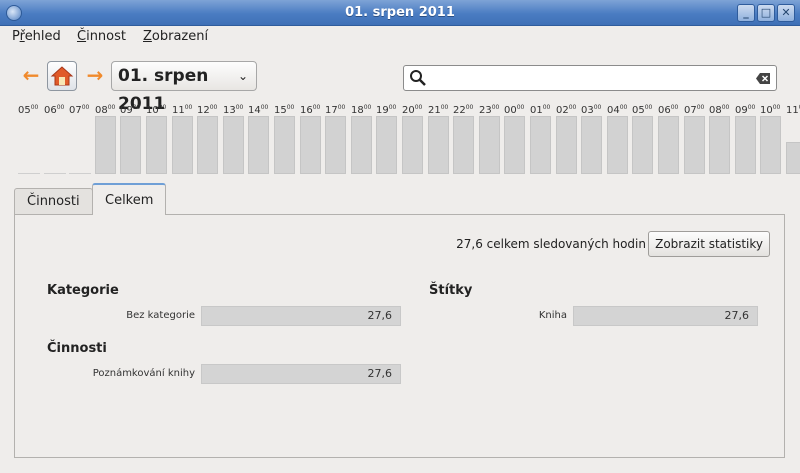 The width and height of the screenshot is (800, 473). What do you see at coordinates (301, 374) in the screenshot?
I see `activity-bar: 27,6` at bounding box center [301, 374].